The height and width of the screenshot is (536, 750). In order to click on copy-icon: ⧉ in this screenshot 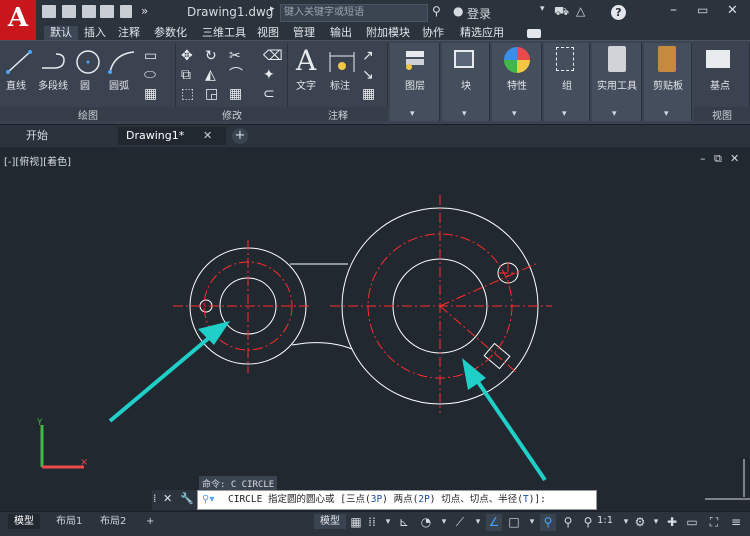, I will do `click(186, 75)`.